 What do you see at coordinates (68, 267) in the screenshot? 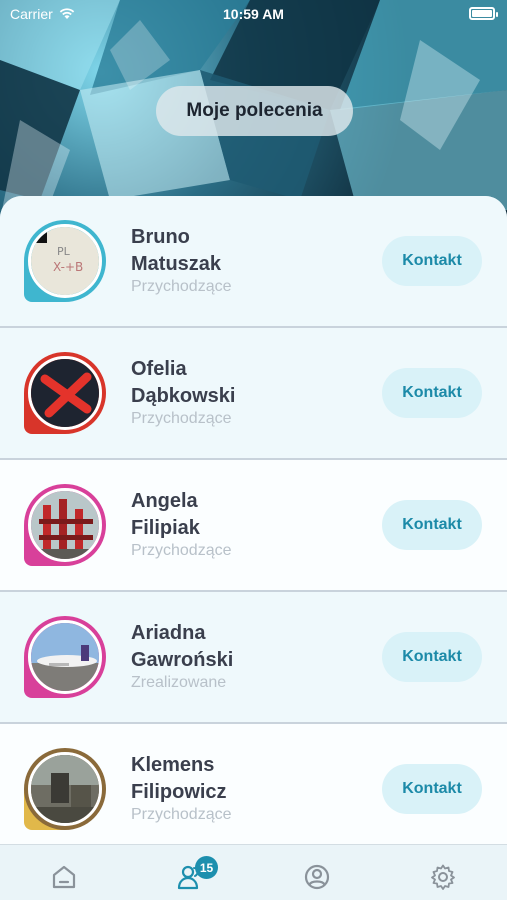
I see `svg-text: X-+B` at bounding box center [68, 267].